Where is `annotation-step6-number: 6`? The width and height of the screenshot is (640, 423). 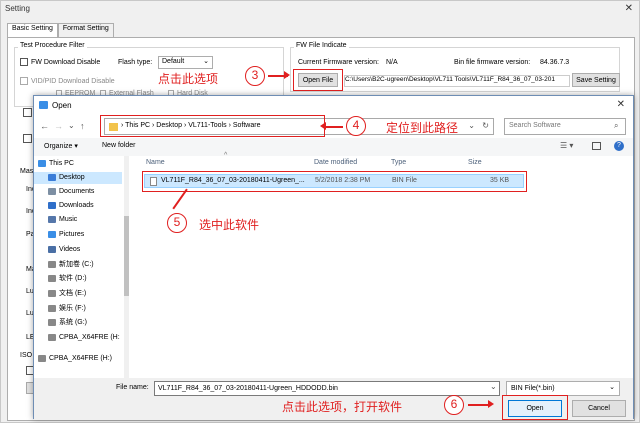 annotation-step6-number: 6 is located at coordinates (454, 405).